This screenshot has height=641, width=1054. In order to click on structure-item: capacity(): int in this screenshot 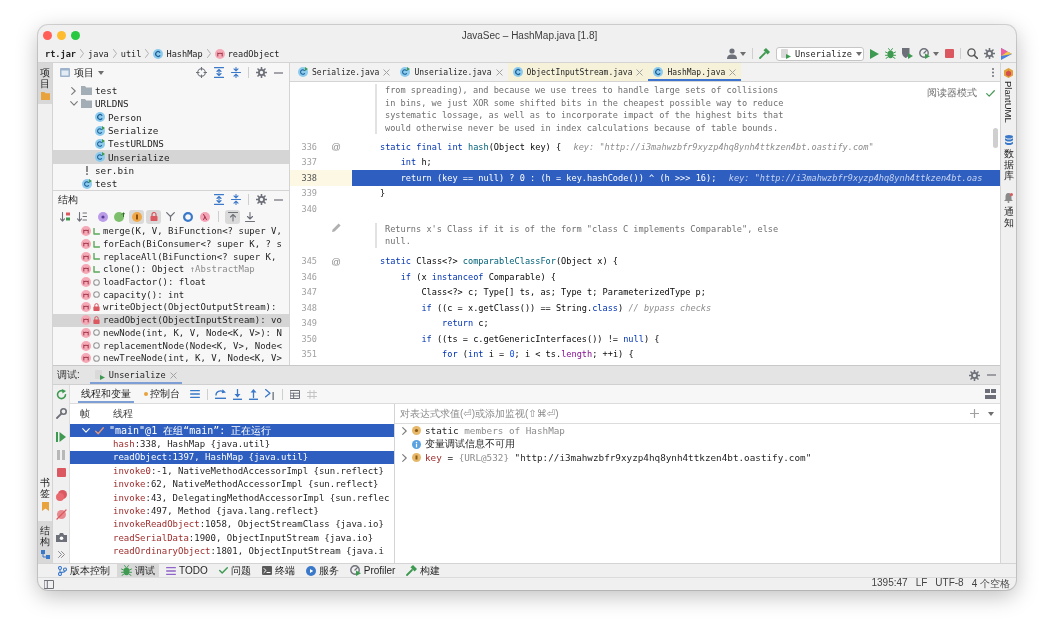, I will do `click(171, 295)`.